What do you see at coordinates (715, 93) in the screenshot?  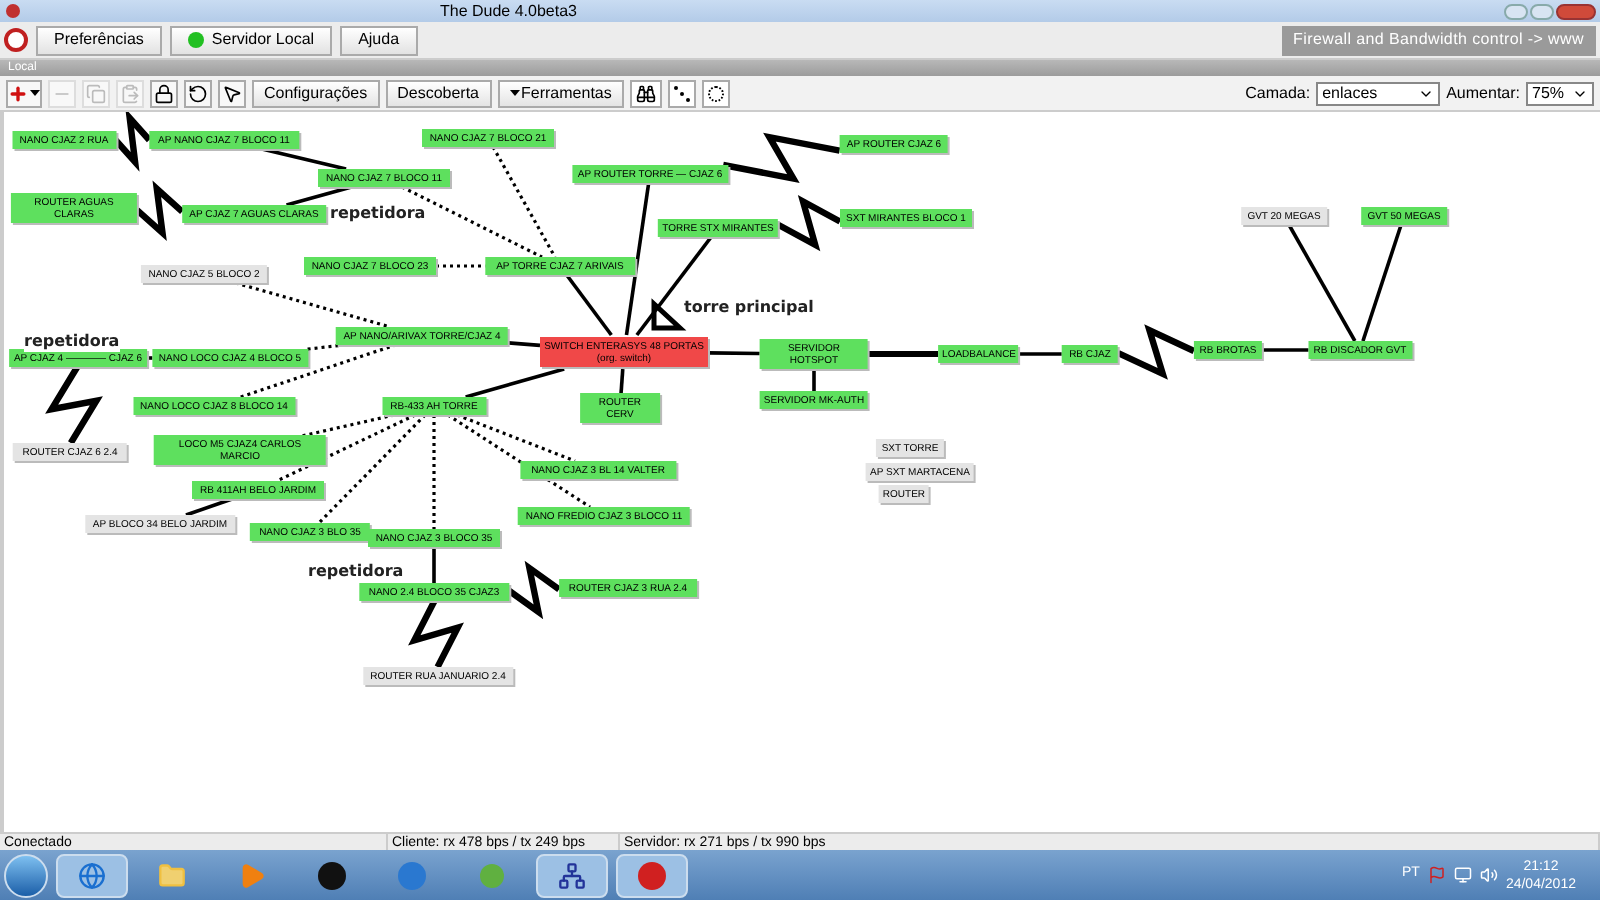 I see `dotted-circle-button` at bounding box center [715, 93].